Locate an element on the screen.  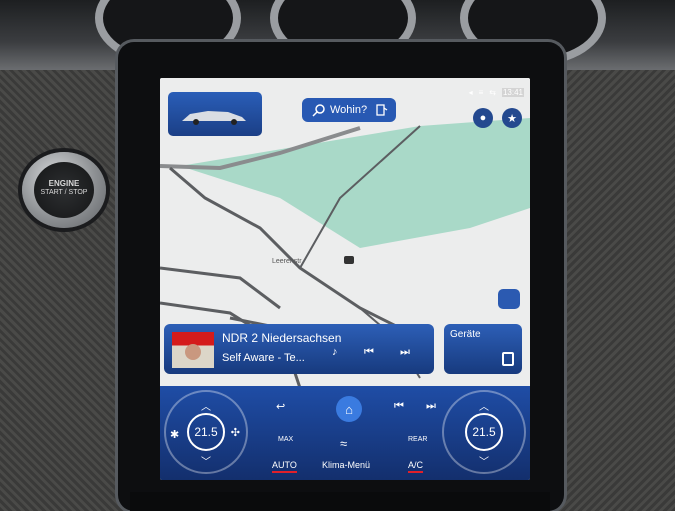
prev-track-button: ⏮ is located at coordinates (369, 352).